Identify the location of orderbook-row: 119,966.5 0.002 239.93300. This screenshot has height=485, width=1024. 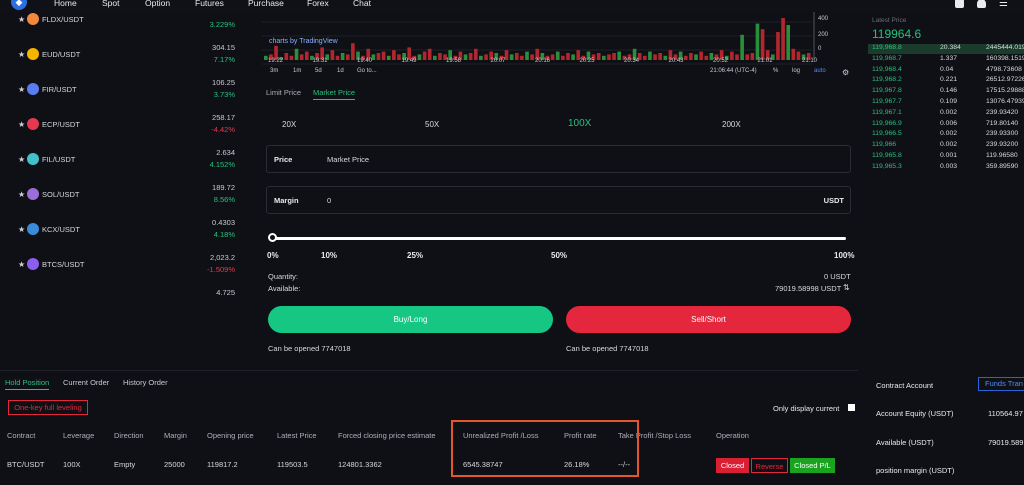
(946, 135).